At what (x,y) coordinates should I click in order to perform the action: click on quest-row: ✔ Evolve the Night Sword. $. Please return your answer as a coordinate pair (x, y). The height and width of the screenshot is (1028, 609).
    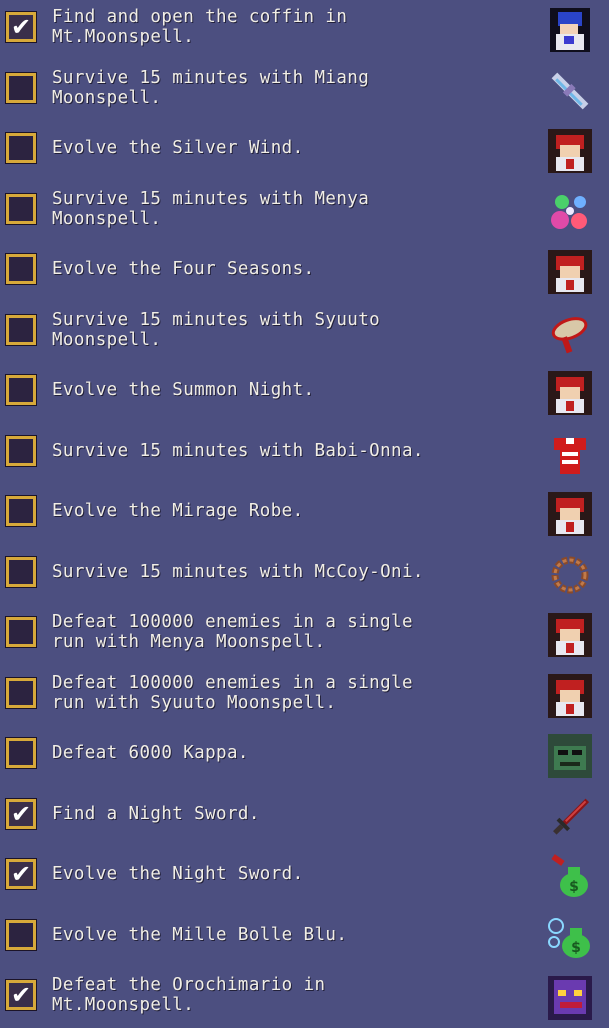
    Looking at the image, I should click on (304, 877).